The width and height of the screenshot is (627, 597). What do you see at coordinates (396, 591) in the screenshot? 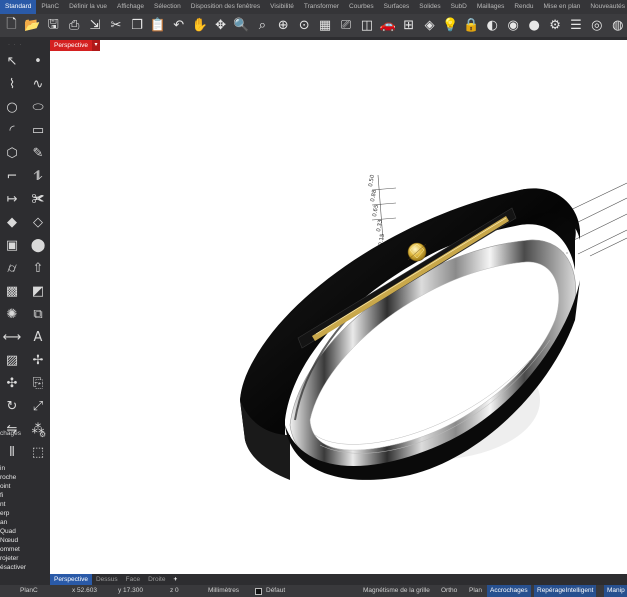
I see `grid-snap-toggle: Magnétisme de la grille` at bounding box center [396, 591].